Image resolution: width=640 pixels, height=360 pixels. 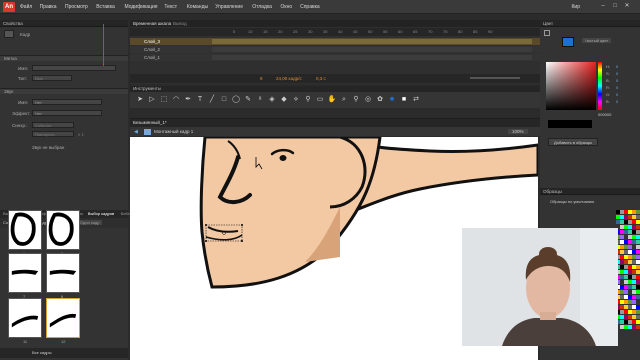 I want to click on fill-color-icon: ■, so click(x=392, y=100).